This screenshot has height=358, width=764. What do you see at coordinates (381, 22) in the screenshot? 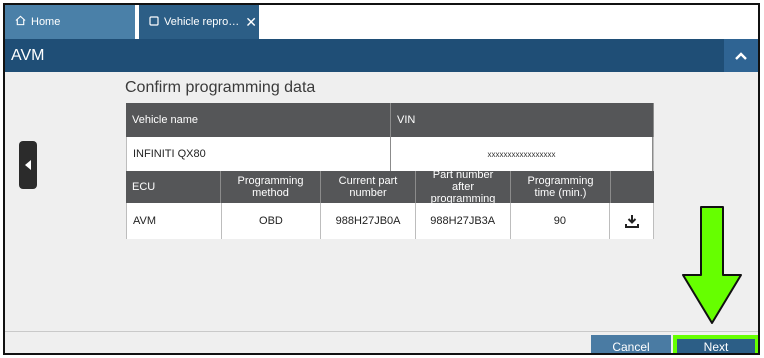
I see `tab-bar: Home Vehicle repro… ✕` at bounding box center [381, 22].